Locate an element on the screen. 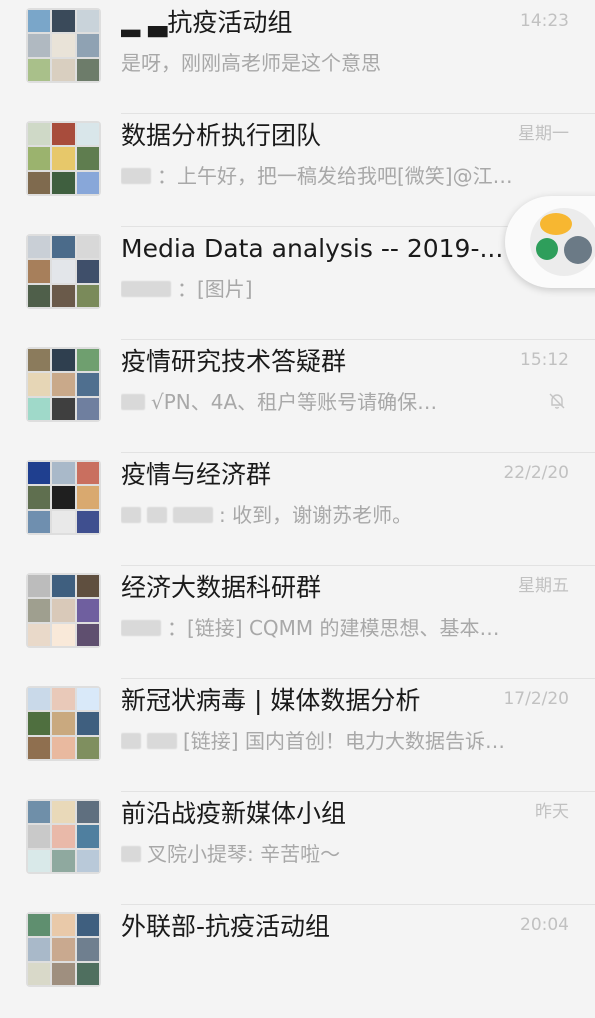  chat-row: 疫情与经济群 22/2/20: 收到，谢谢苏老师。 is located at coordinates (297, 509).